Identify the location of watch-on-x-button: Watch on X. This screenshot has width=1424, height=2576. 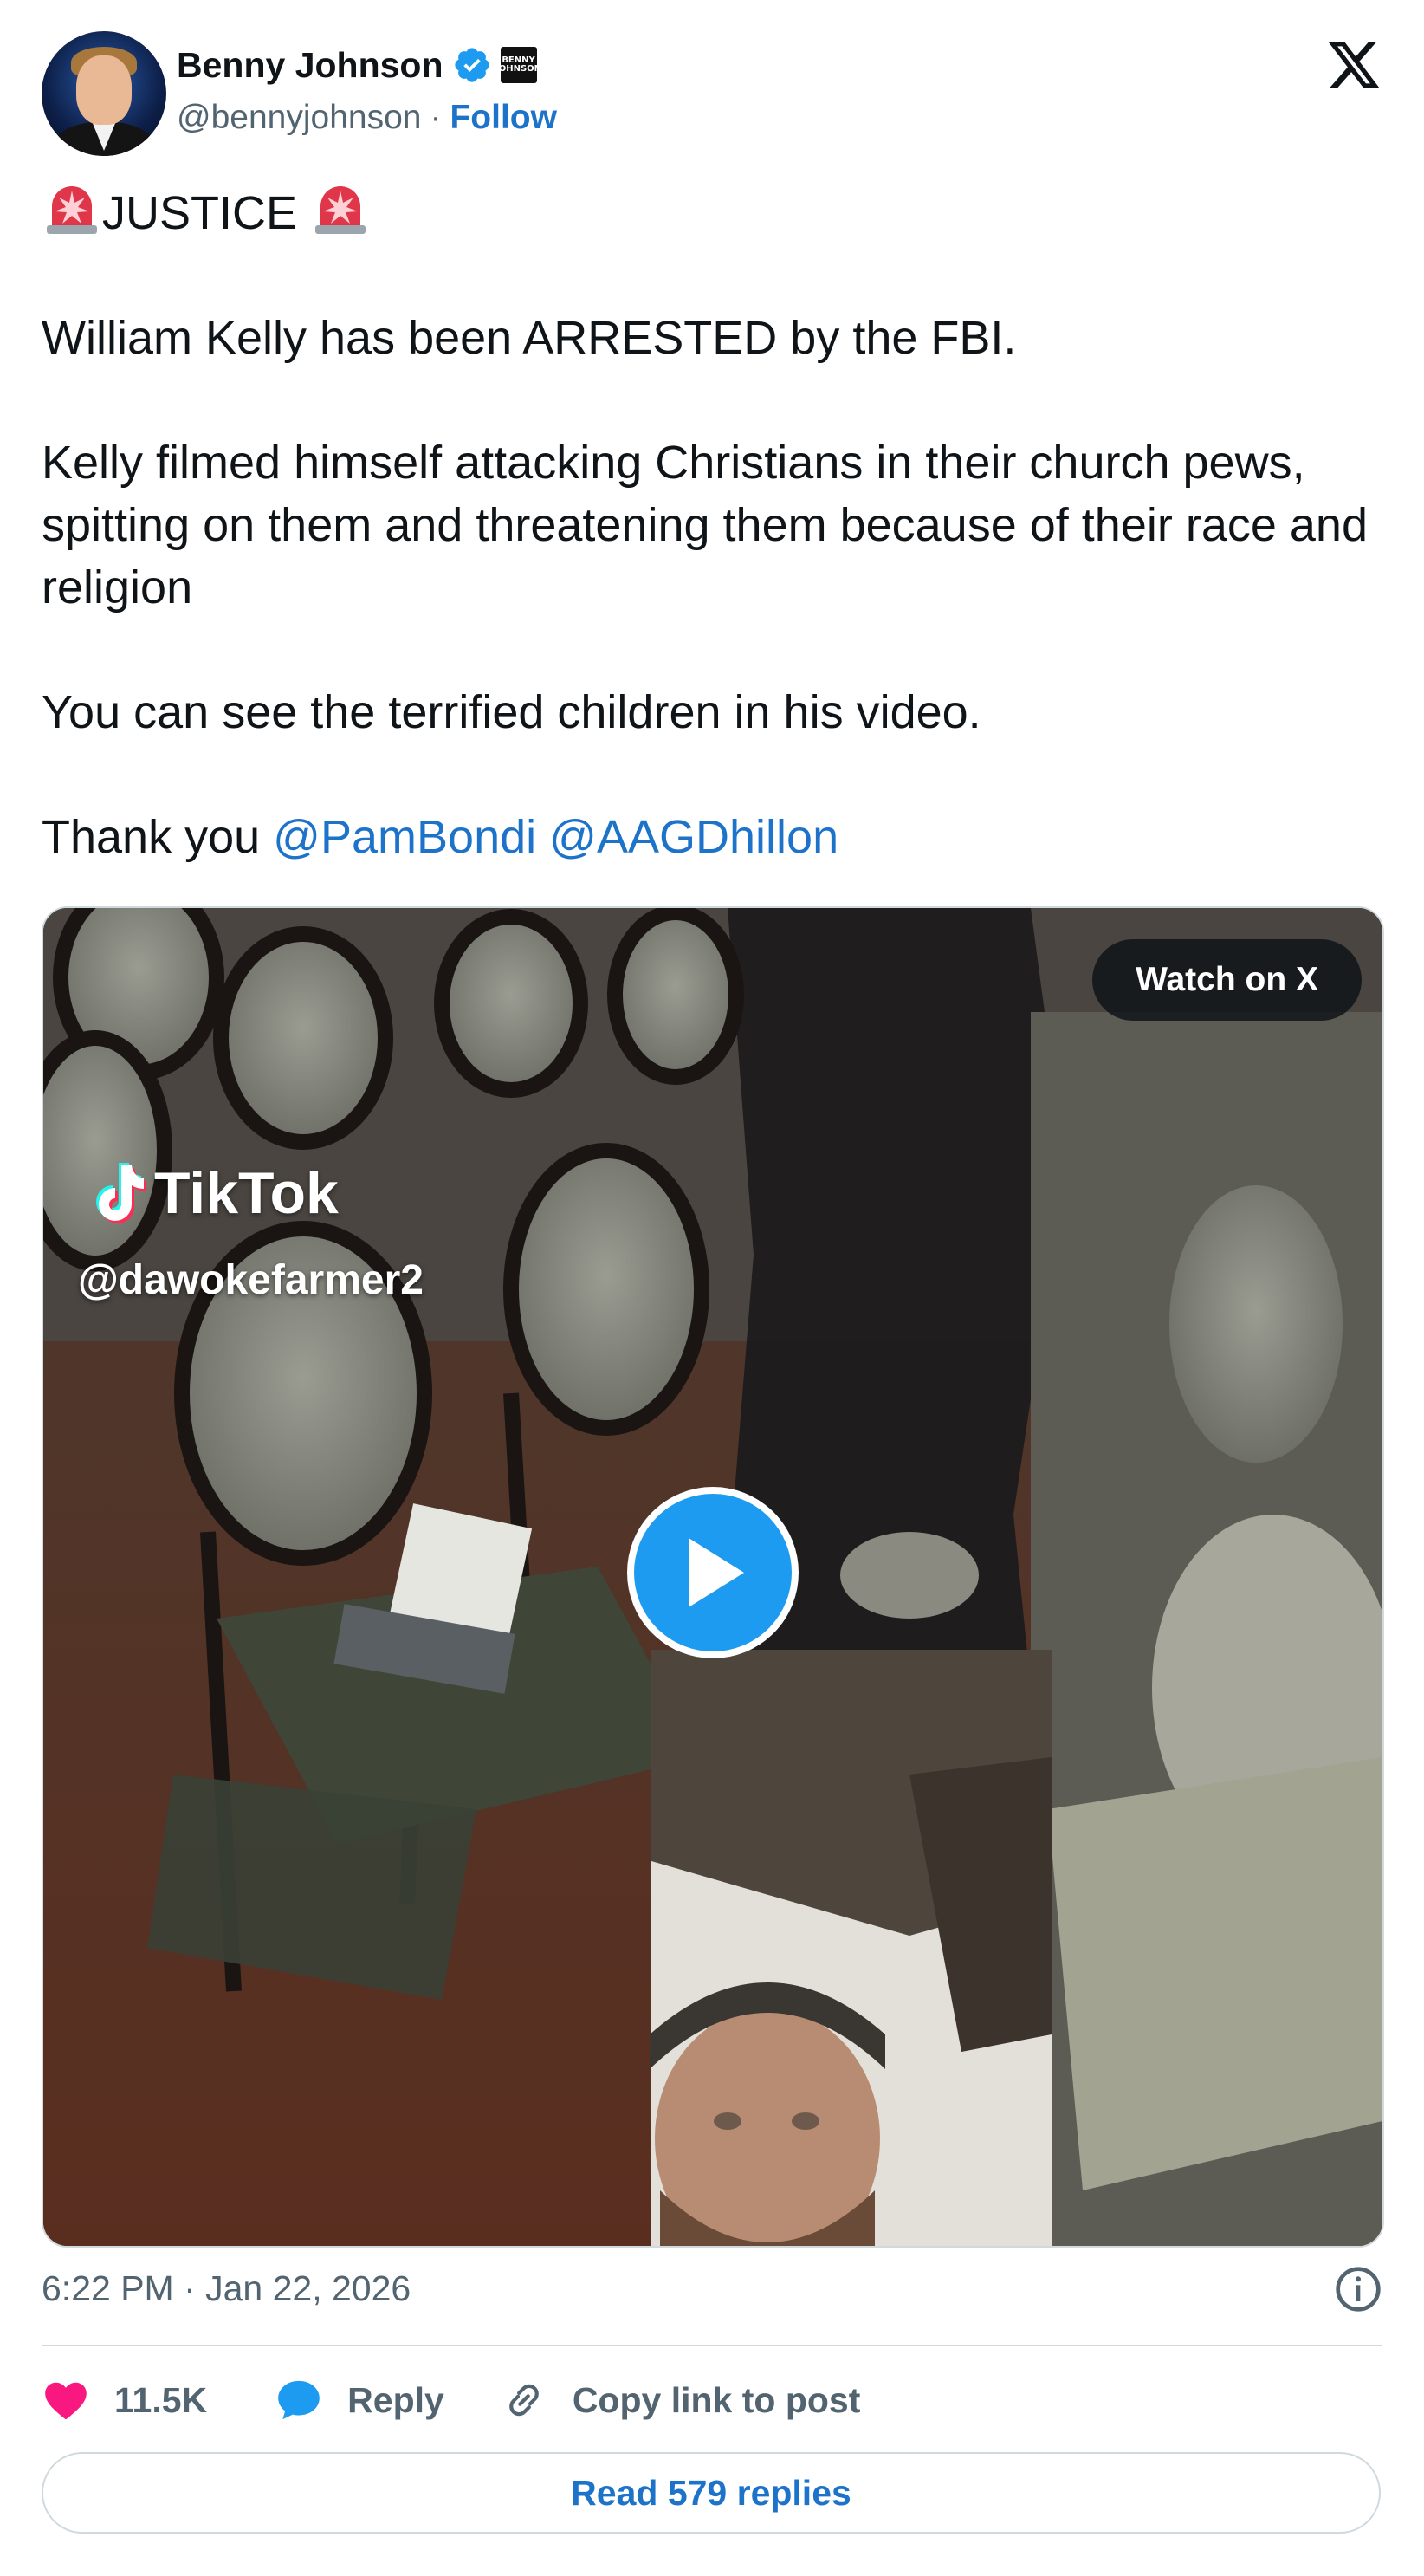
(1227, 980).